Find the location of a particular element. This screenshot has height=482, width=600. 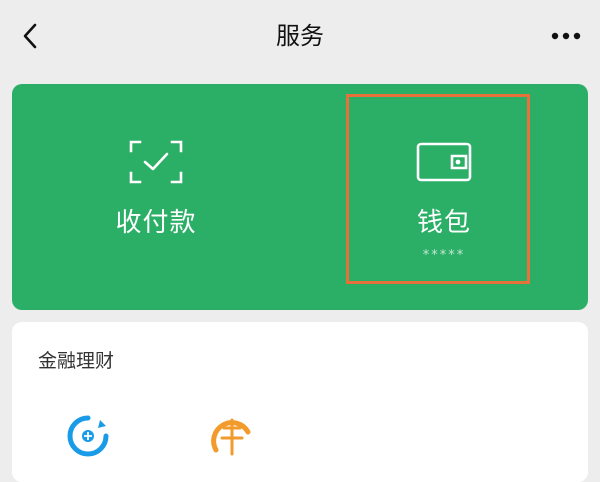

scan-check-icon is located at coordinates (156, 162).